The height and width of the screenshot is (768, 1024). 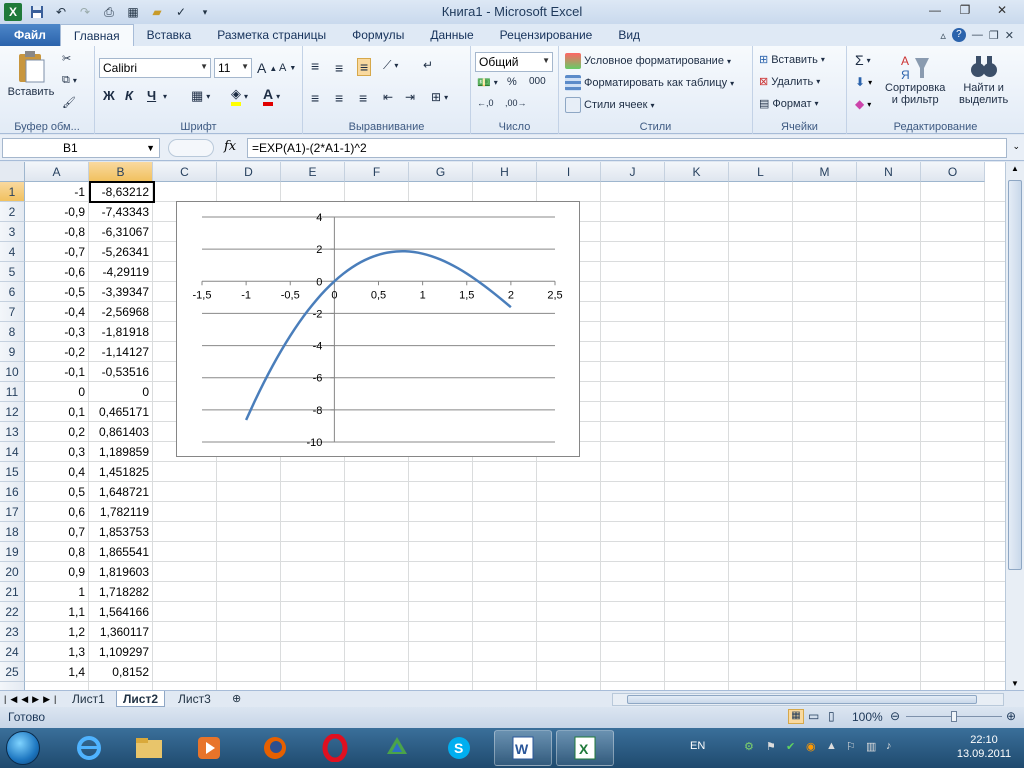 What do you see at coordinates (57, 392) in the screenshot?
I see `cell-a: 0` at bounding box center [57, 392].